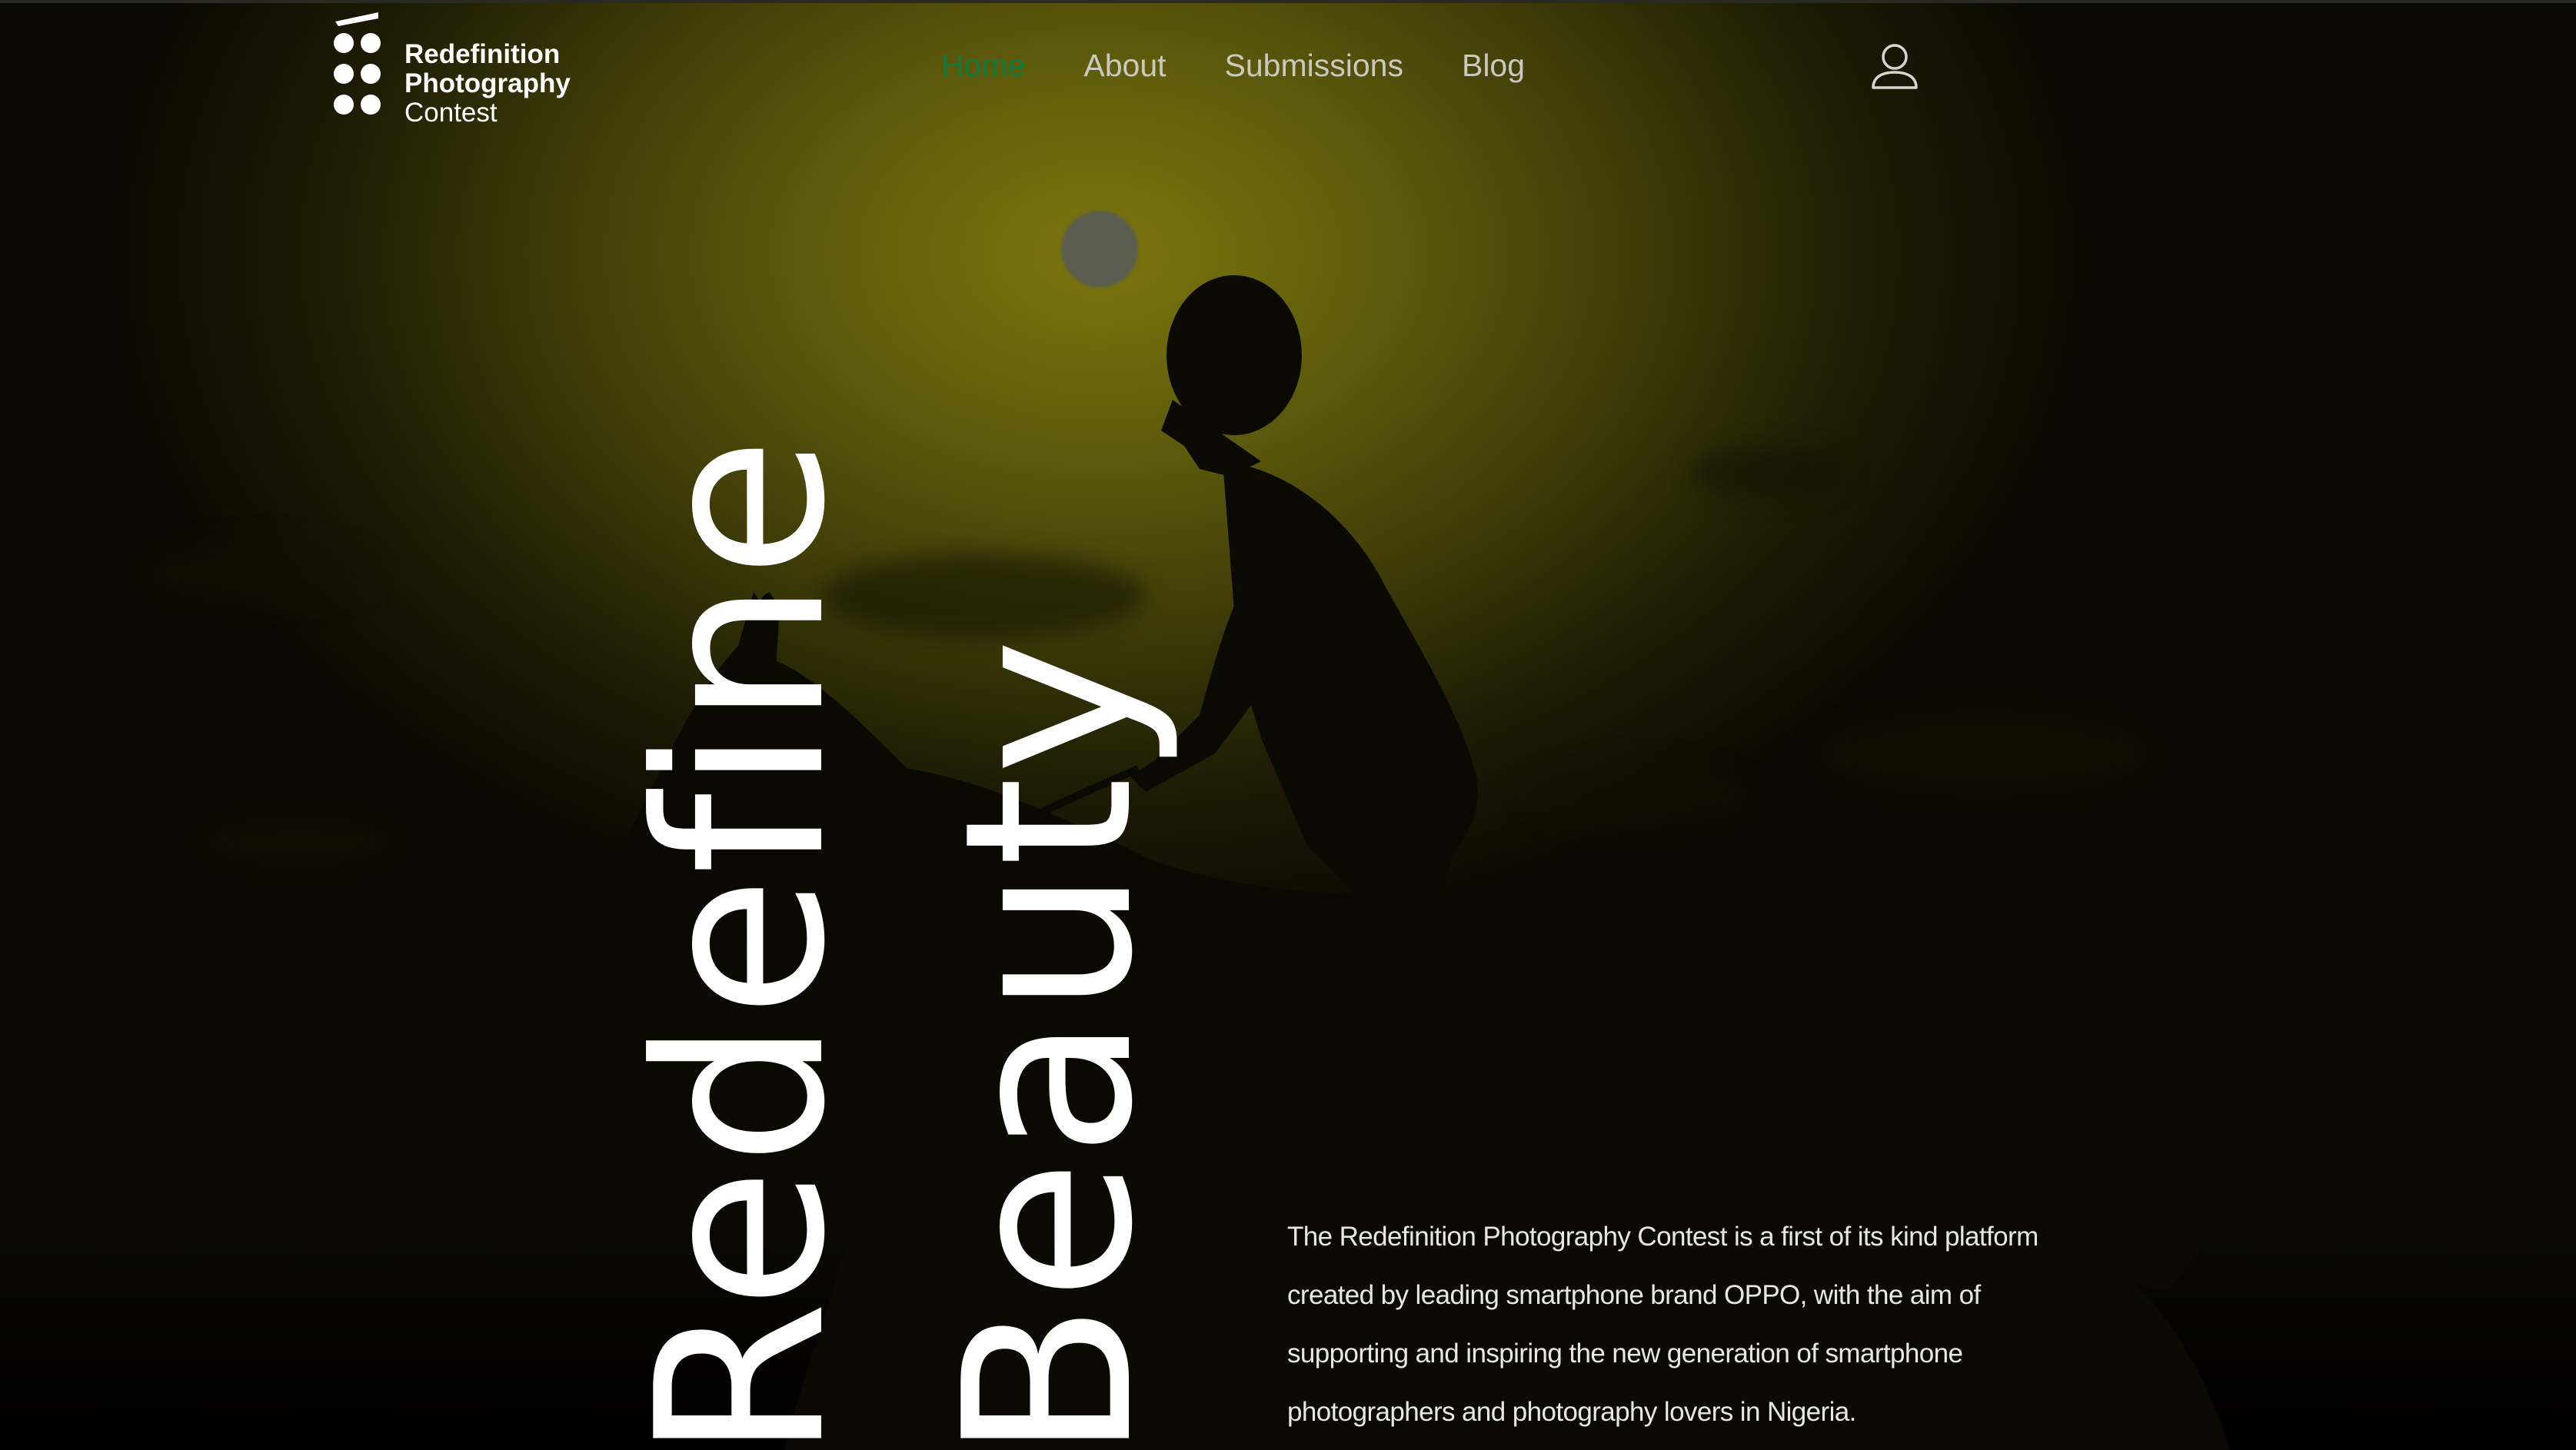 The width and height of the screenshot is (2576, 1450). Describe the element at coordinates (358, 64) in the screenshot. I see `logo-dots-icon` at that location.